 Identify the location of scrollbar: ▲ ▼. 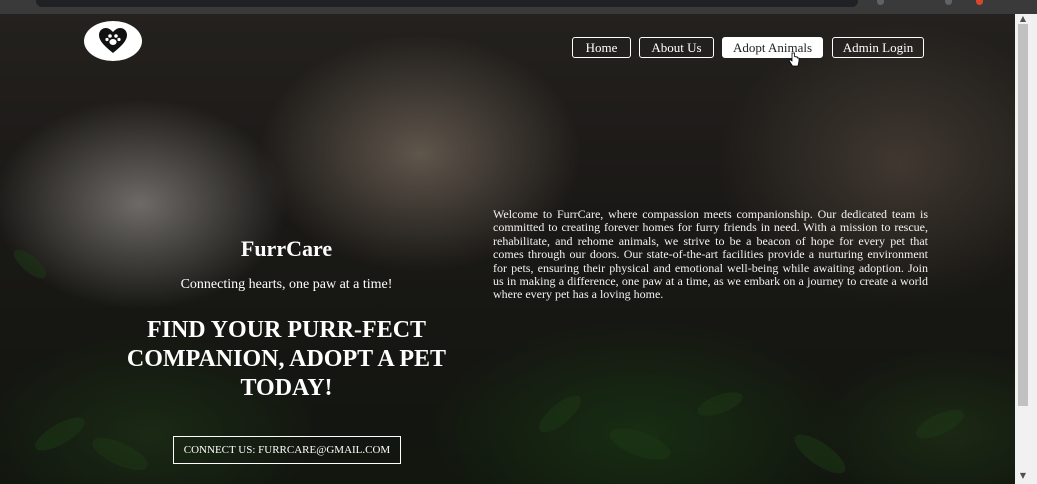
(1026, 249).